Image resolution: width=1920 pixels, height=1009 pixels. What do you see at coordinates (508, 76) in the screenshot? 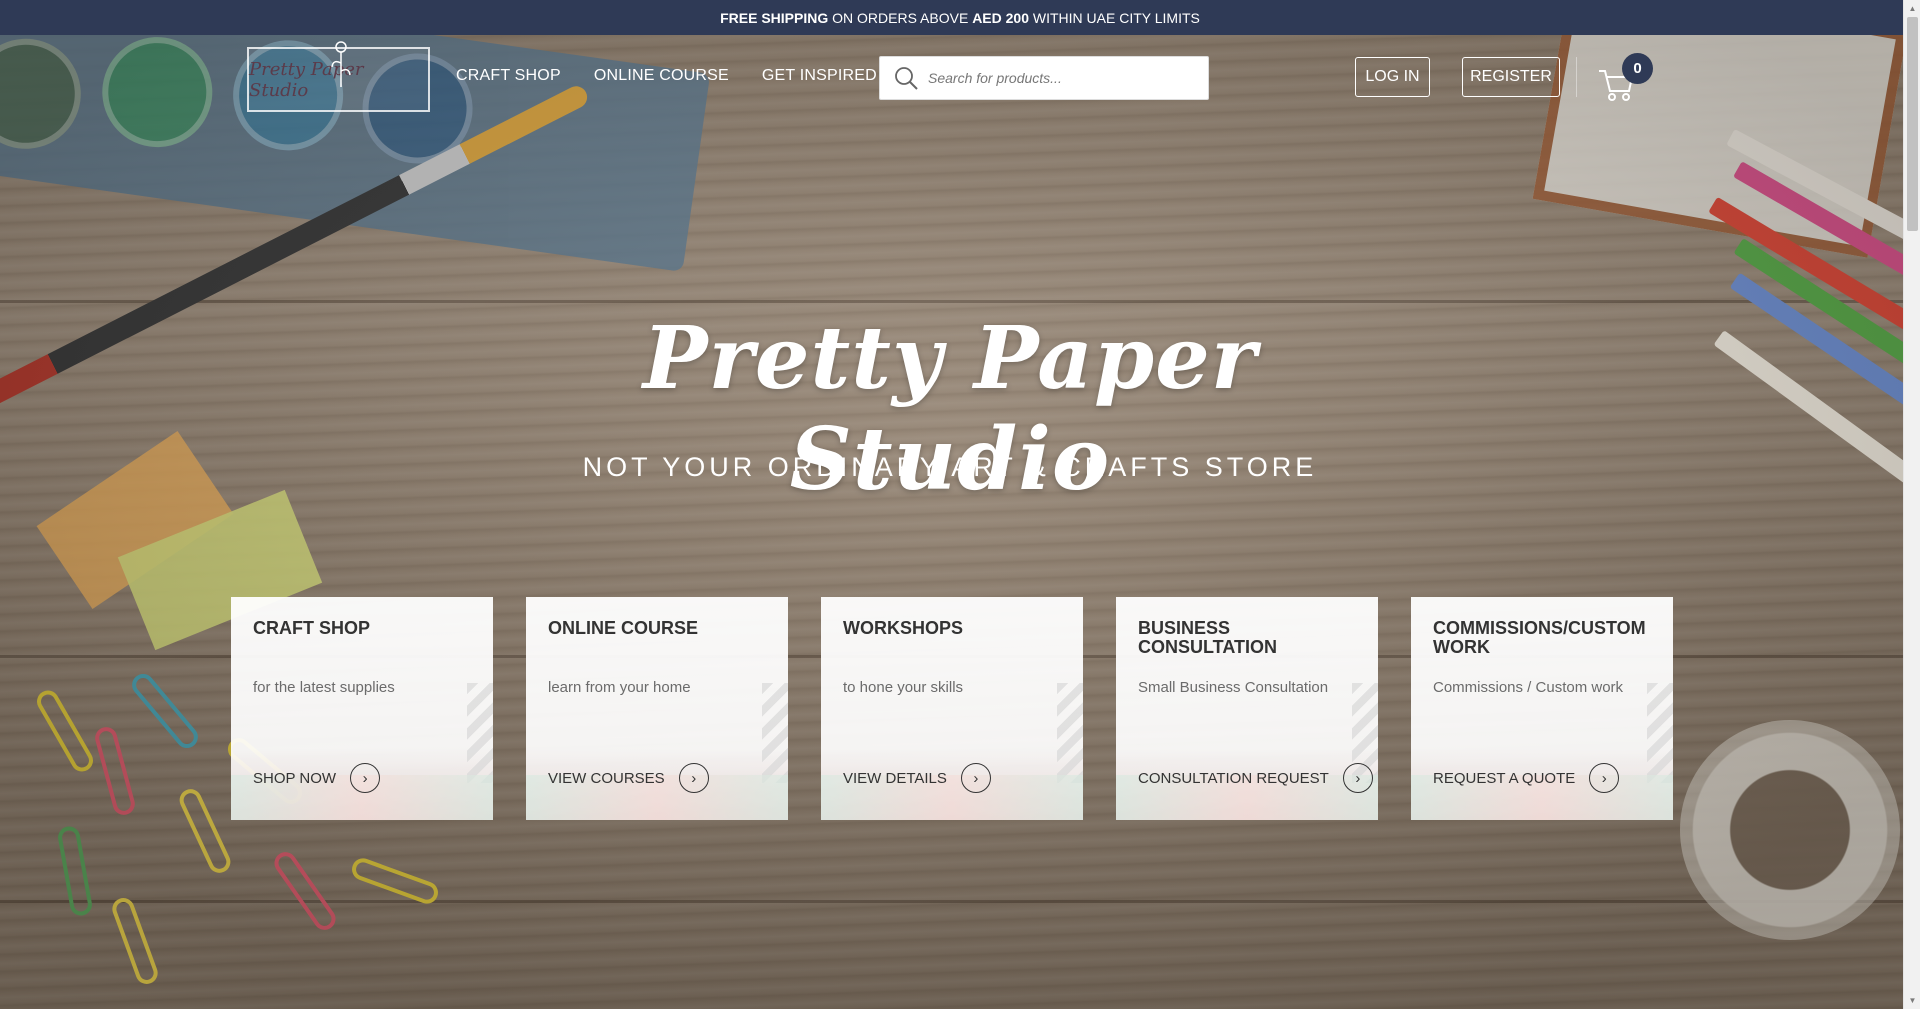
I see `nav-craft-shop: CRAFT SHOP` at bounding box center [508, 76].